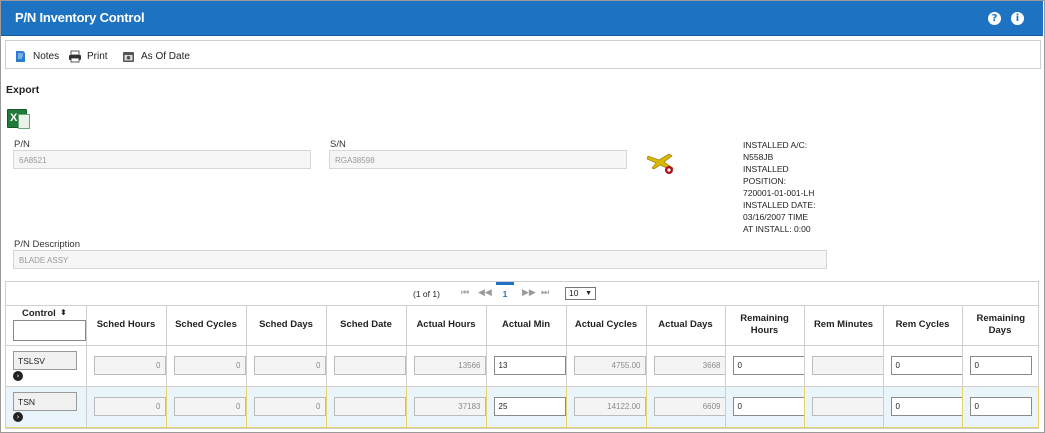 The height and width of the screenshot is (433, 1045). I want to click on export-label: Export, so click(23, 90).